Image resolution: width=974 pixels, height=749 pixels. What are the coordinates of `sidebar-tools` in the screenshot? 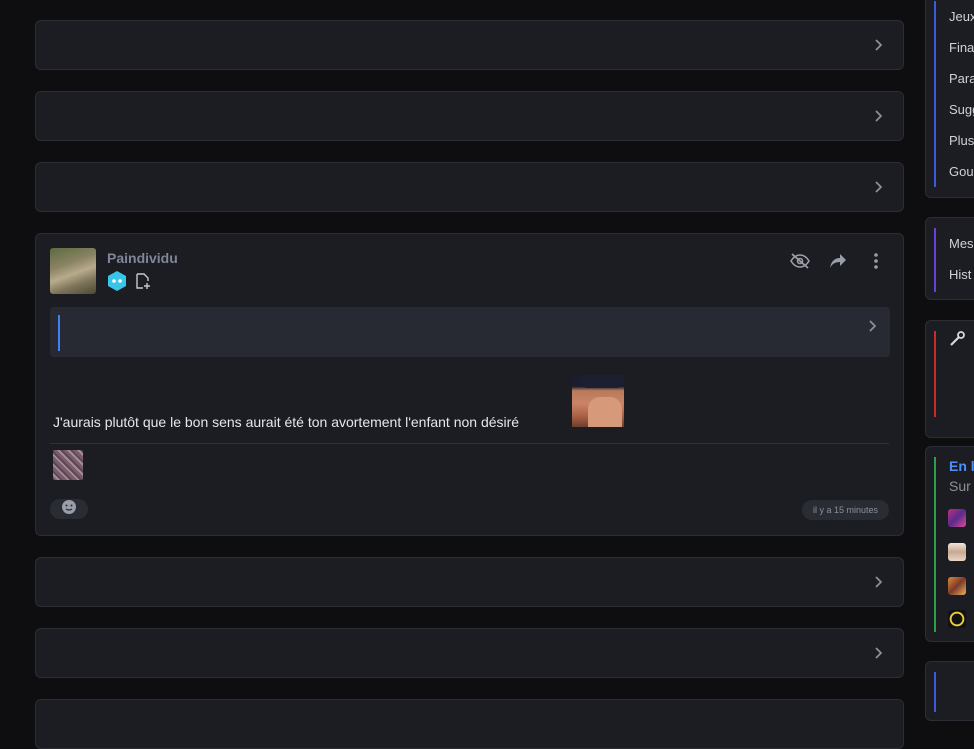 It's located at (949, 379).